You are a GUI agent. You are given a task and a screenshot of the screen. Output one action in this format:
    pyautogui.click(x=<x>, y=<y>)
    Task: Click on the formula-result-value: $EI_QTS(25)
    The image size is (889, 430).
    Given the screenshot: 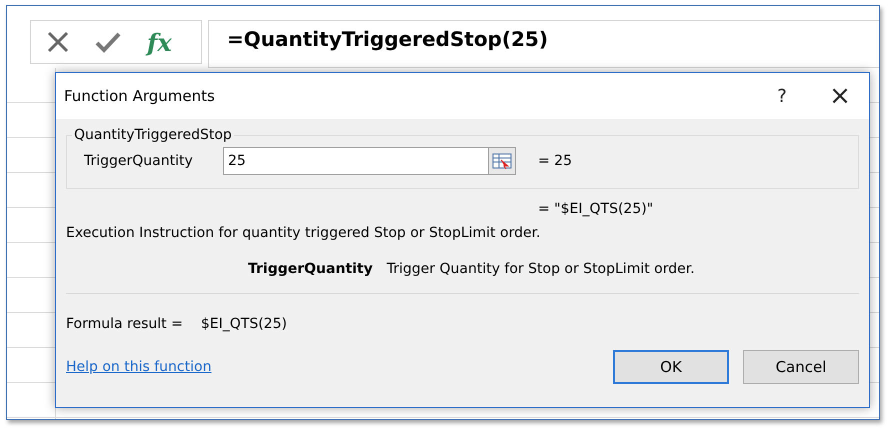 What is the action you would take?
    pyautogui.click(x=243, y=324)
    